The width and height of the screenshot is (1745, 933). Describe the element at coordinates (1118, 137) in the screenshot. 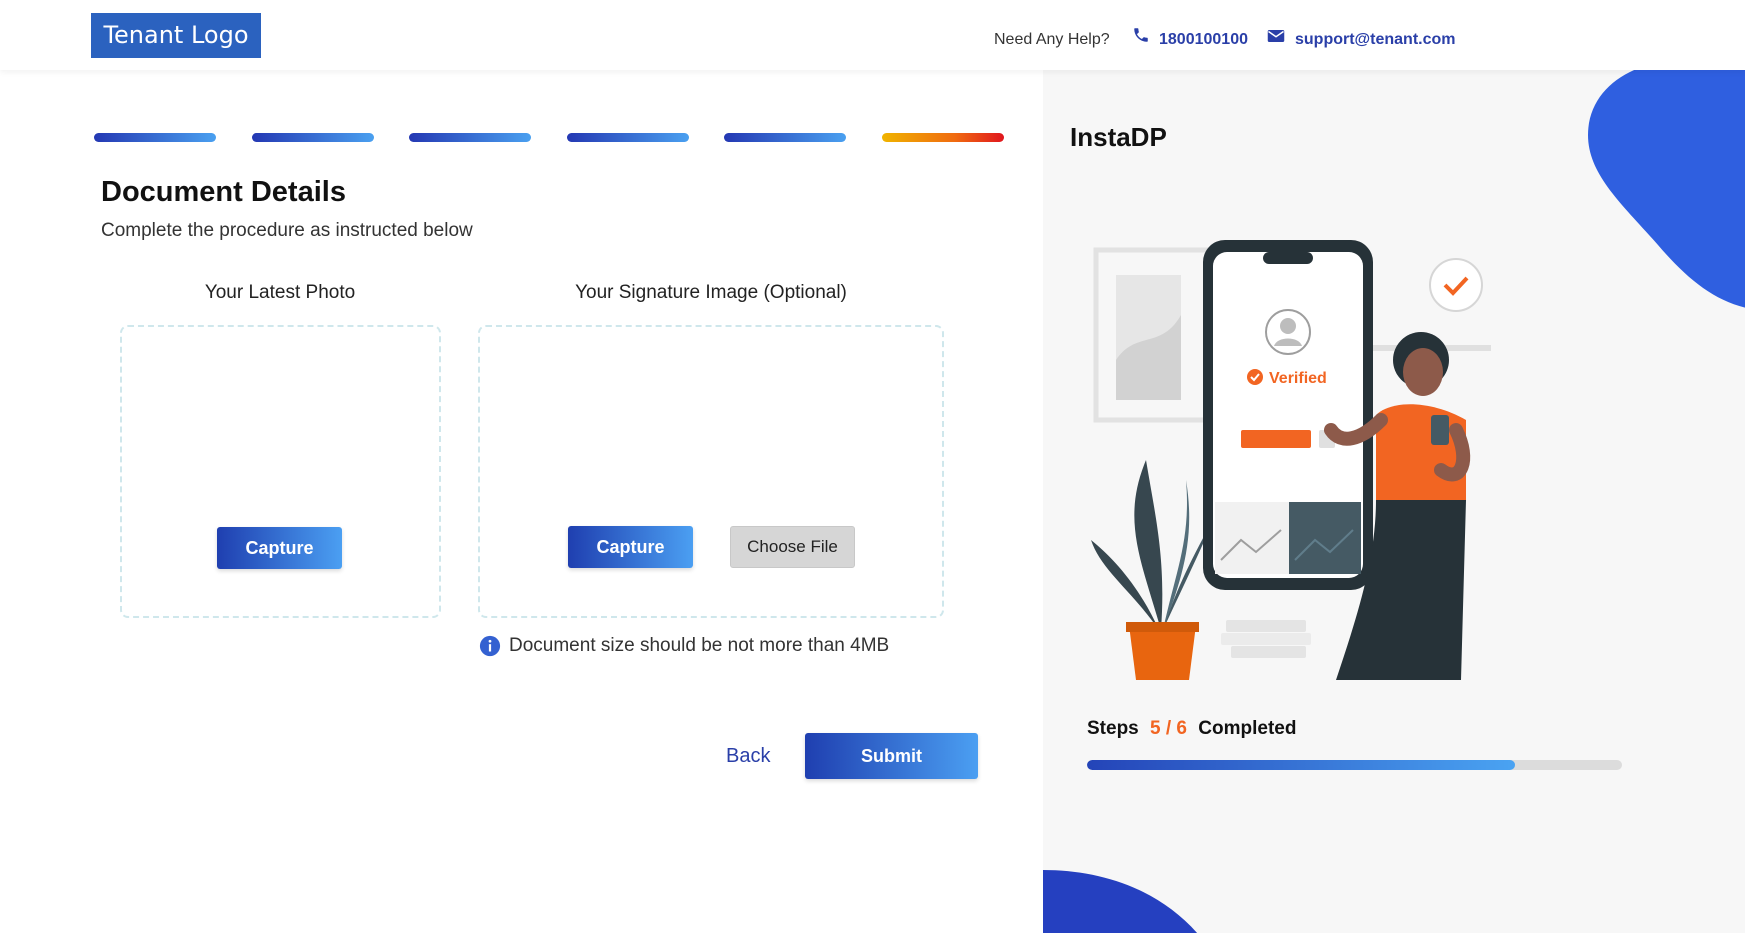

I see `app-title: InstaDP` at that location.